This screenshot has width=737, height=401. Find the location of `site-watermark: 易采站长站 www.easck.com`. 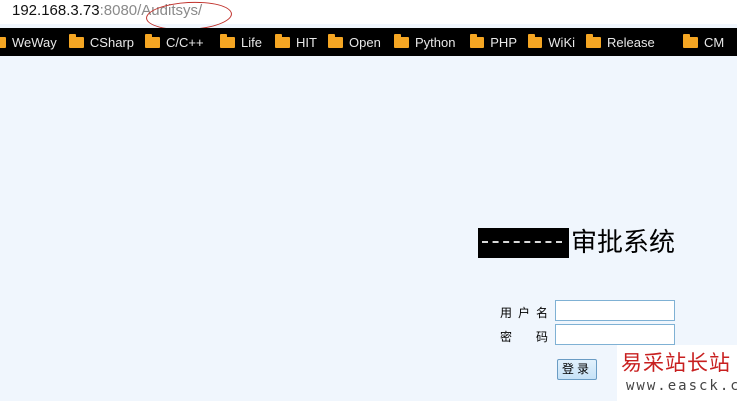

site-watermark: 易采站长站 www.easck.com is located at coordinates (677, 373).